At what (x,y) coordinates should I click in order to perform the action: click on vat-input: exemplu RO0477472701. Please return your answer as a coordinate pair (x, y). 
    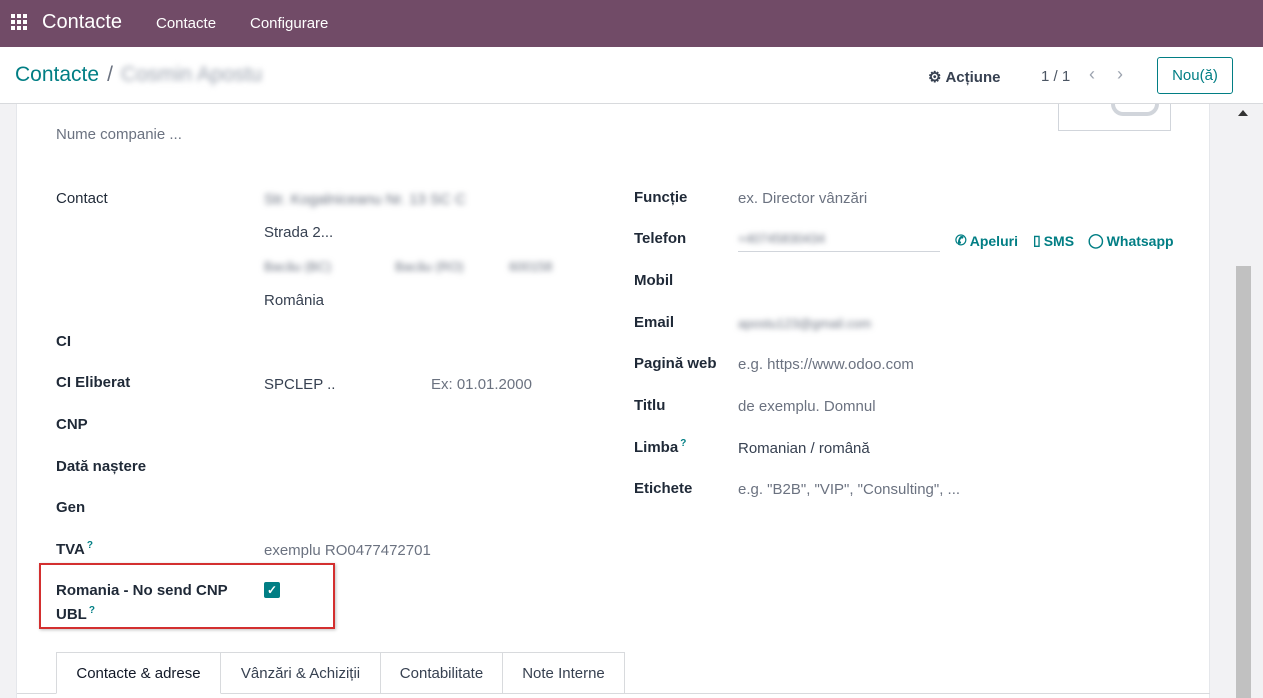
    Looking at the image, I should click on (347, 550).